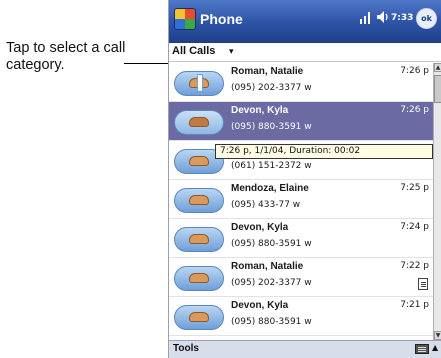 The width and height of the screenshot is (441, 358). I want to click on outgoing-call-icon, so click(199, 83).